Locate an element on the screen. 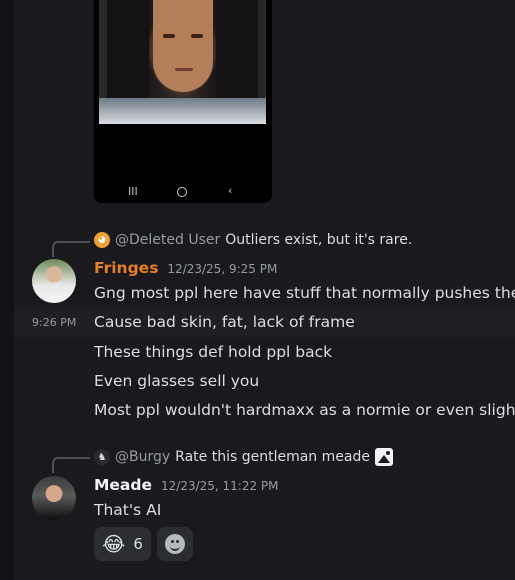  reaction-laughing: 😂 6 is located at coordinates (122, 544).